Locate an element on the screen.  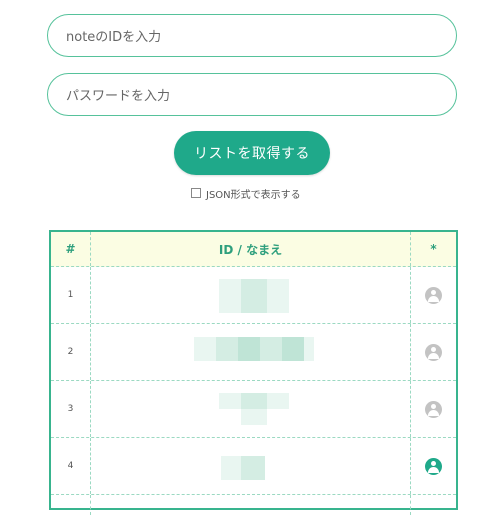
header-star: * is located at coordinates (433, 249).